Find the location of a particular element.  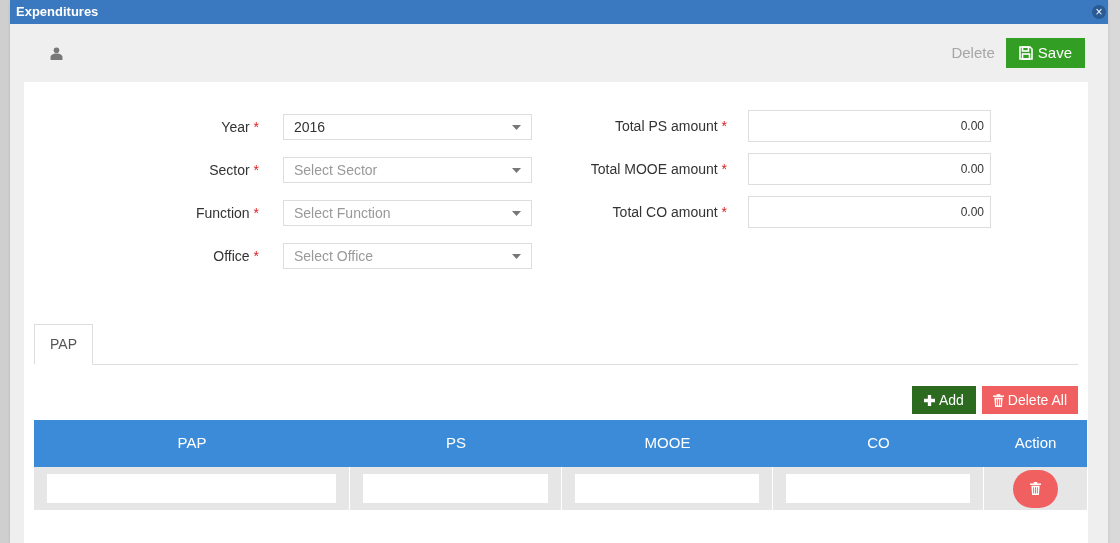

field-label: Total PS amount * is located at coordinates (670, 126).